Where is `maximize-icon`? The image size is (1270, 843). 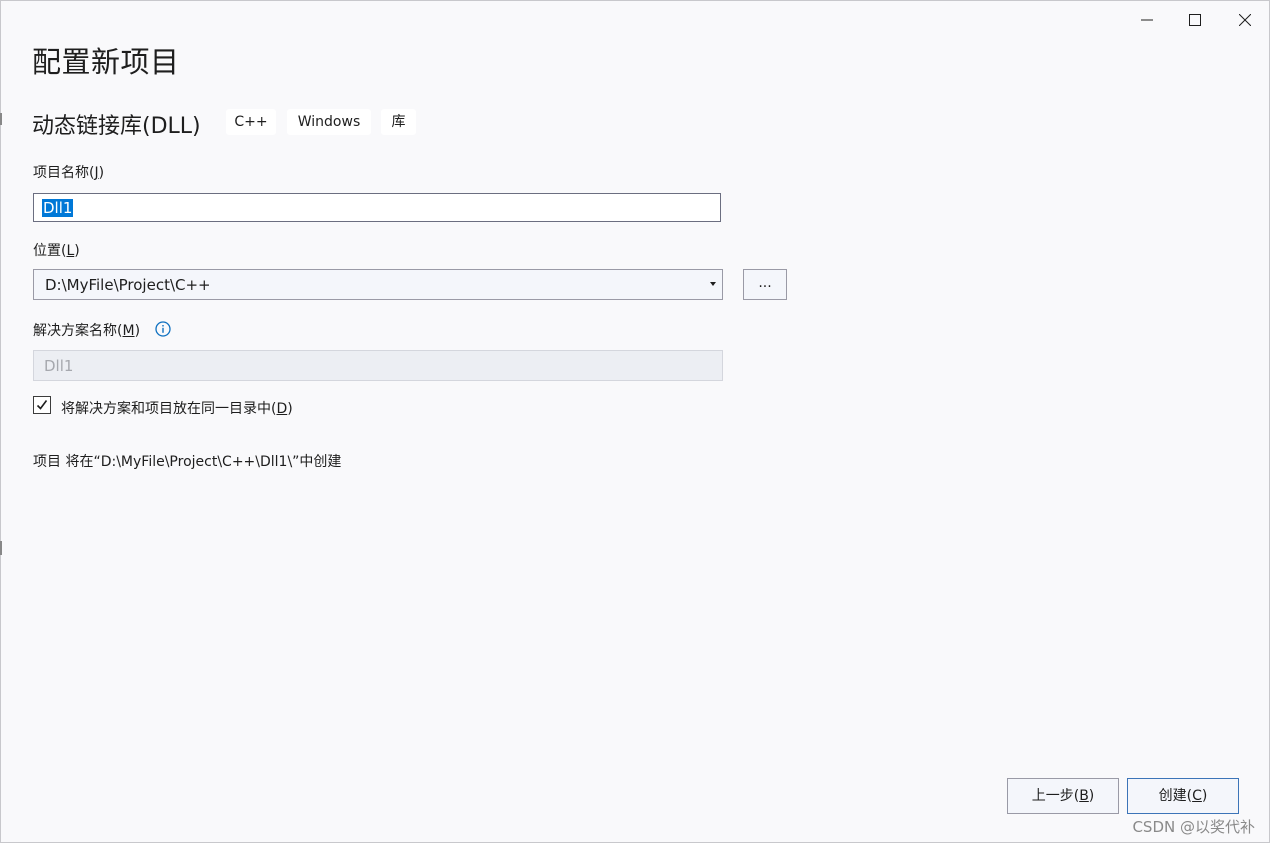
maximize-icon is located at coordinates (1195, 20).